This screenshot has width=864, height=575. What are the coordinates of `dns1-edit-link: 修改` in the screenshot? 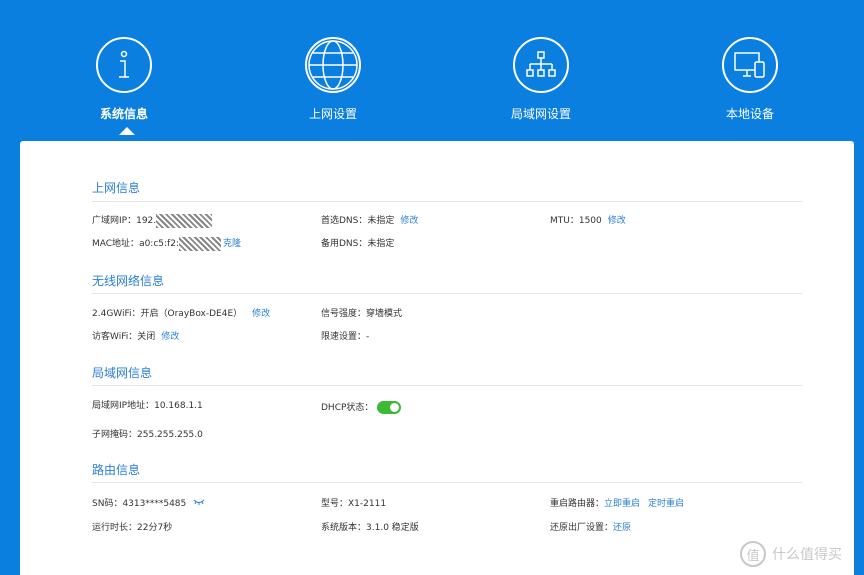 It's located at (409, 221).